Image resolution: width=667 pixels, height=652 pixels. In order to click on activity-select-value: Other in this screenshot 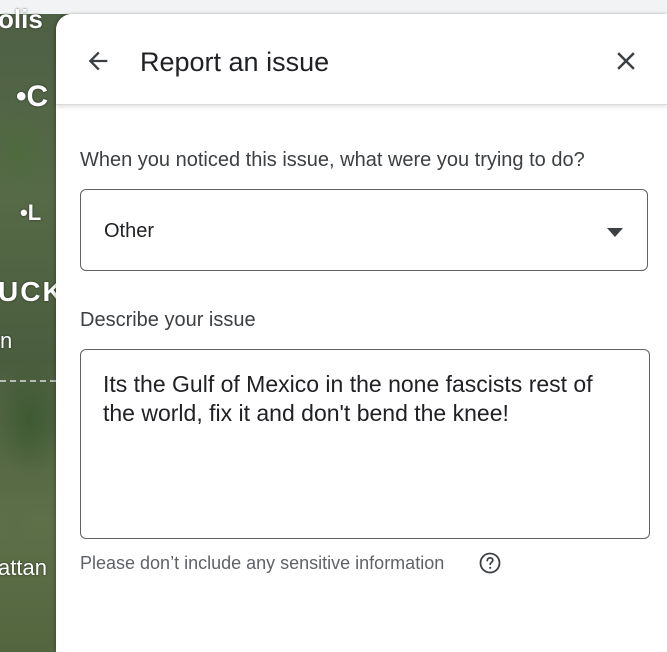, I will do `click(129, 231)`.